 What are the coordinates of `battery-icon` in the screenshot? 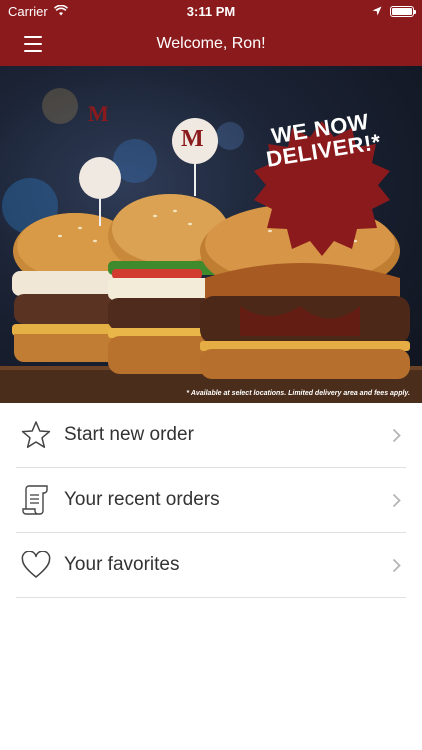 It's located at (403, 11).